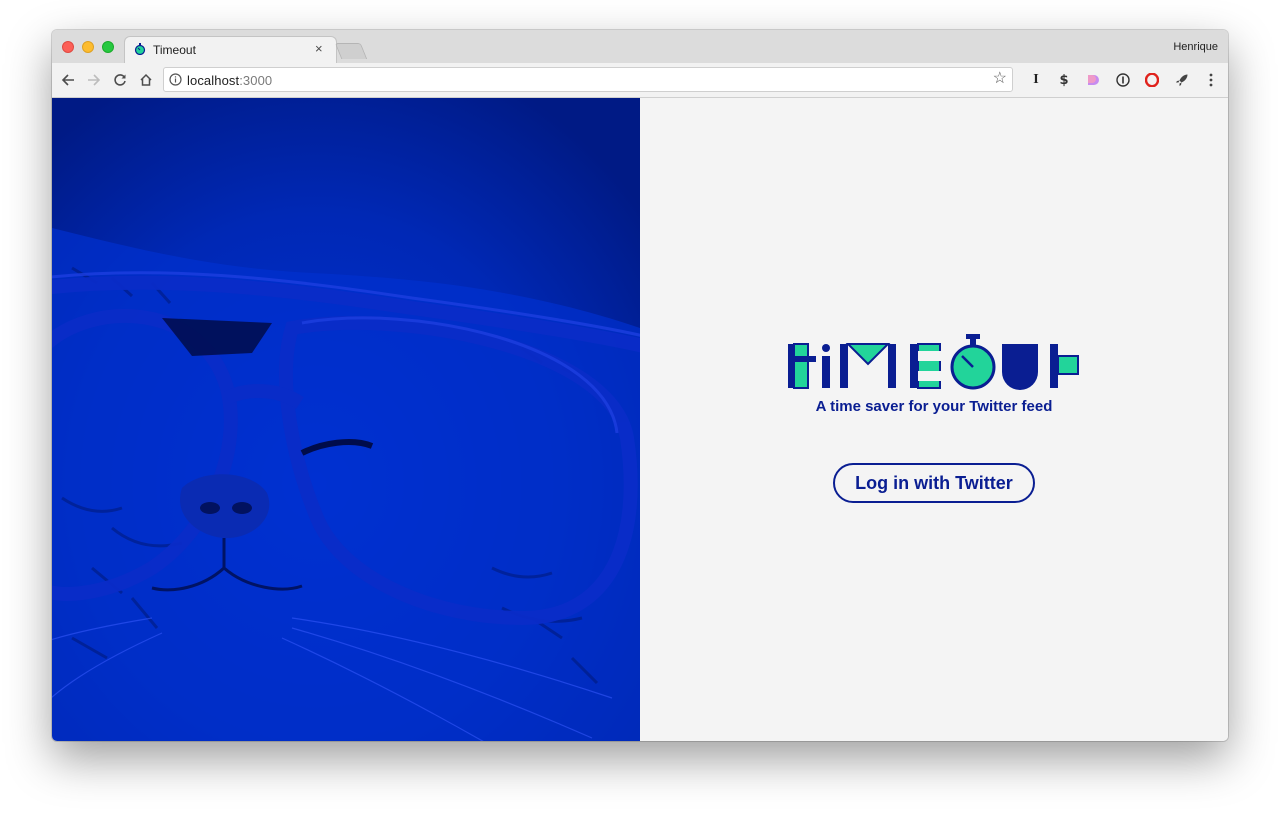  Describe the element at coordinates (140, 49) in the screenshot. I see `stopwatch-favicon-icon` at that location.